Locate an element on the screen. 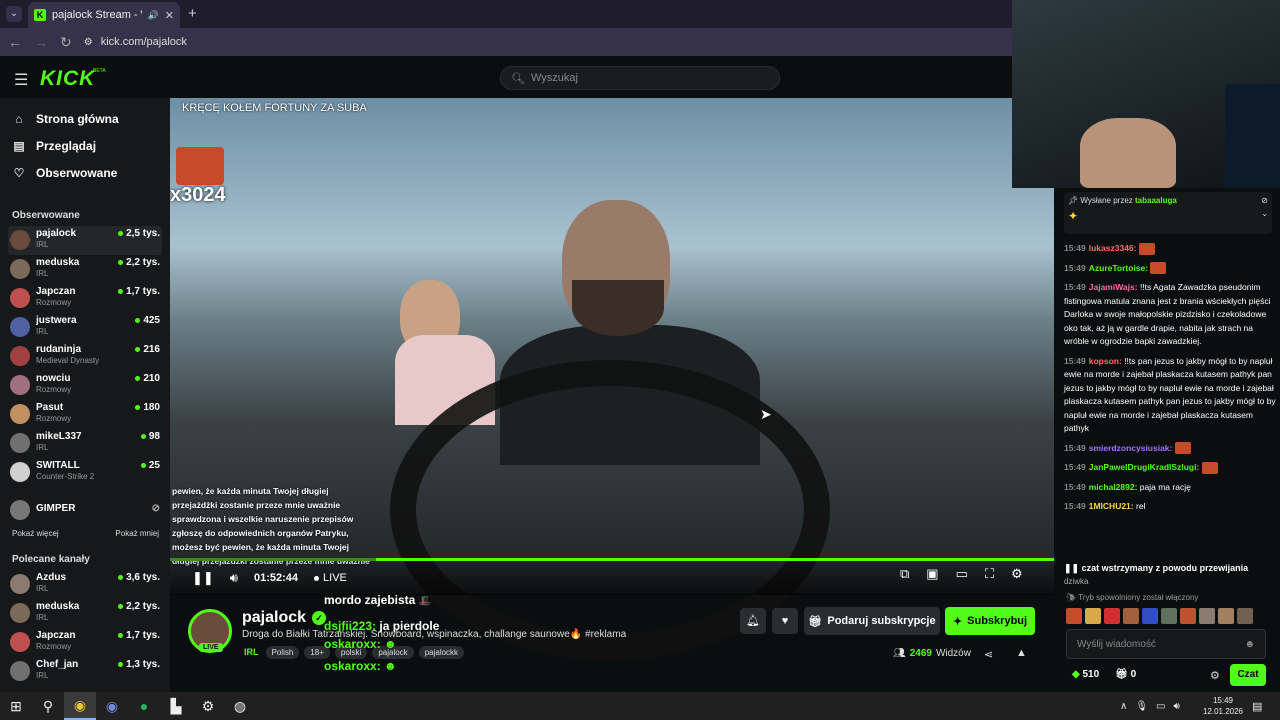 This screenshot has height=720, width=1280. menu-icon: ☰ is located at coordinates (21, 80).